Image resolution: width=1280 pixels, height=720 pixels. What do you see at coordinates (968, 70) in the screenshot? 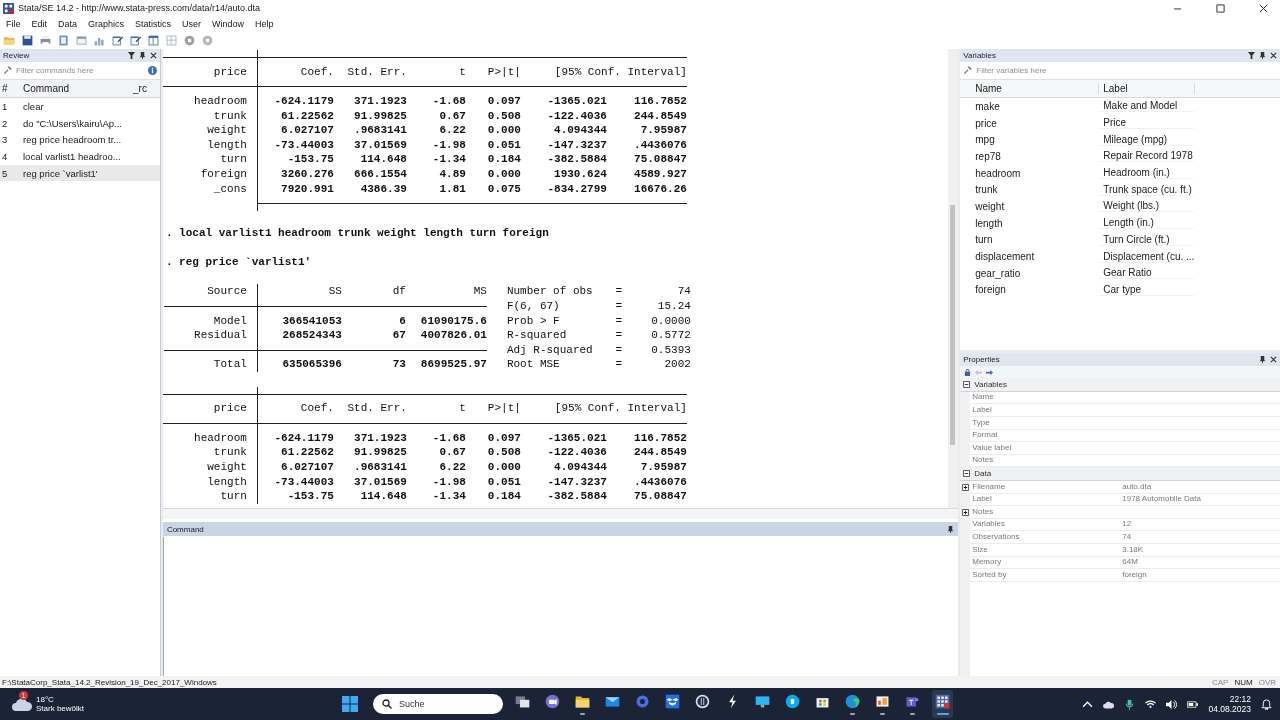
I see `wrench-icon` at bounding box center [968, 70].